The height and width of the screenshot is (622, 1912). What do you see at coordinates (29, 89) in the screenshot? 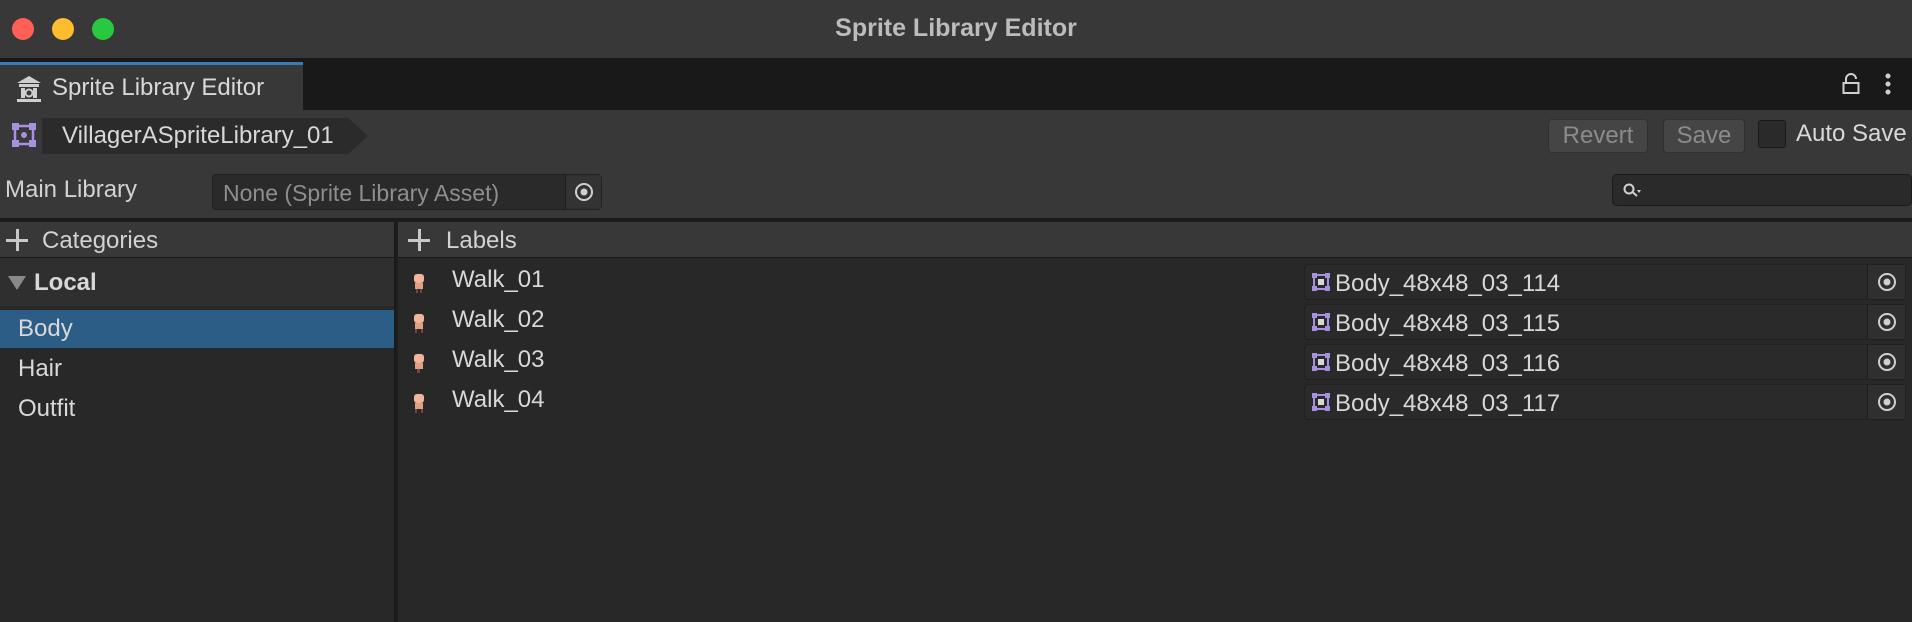
I see `sprite-library-icon` at bounding box center [29, 89].